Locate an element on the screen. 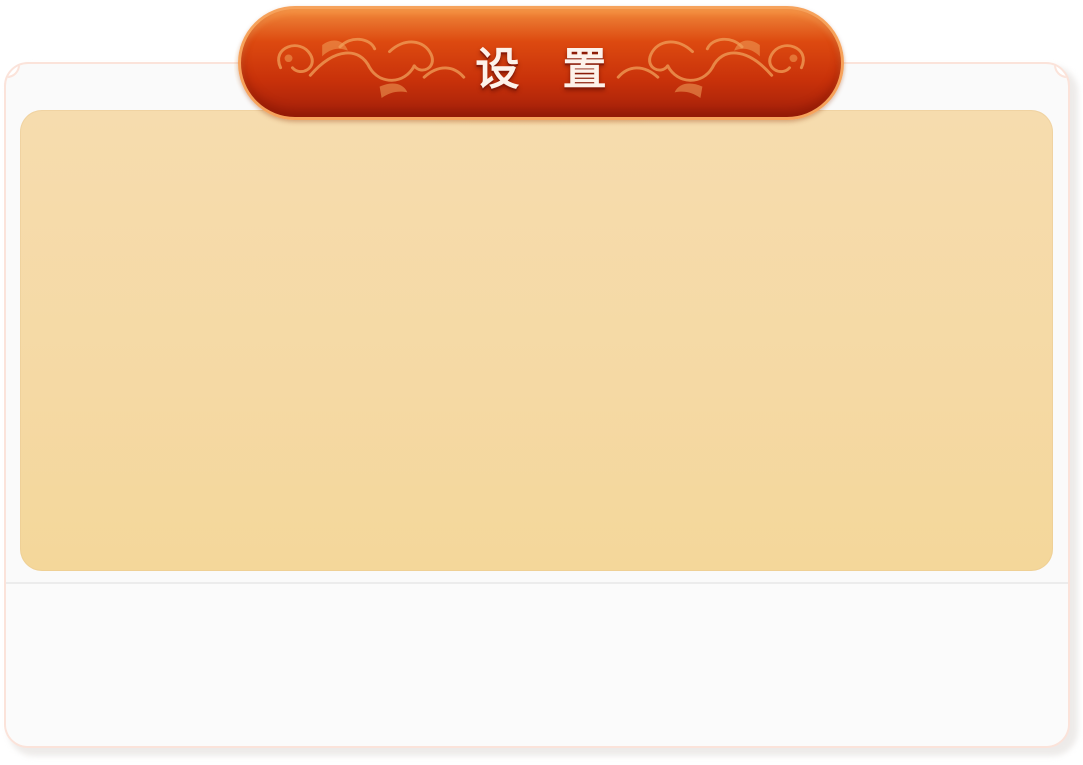  dialog-title: 设 置 is located at coordinates (548, 69).